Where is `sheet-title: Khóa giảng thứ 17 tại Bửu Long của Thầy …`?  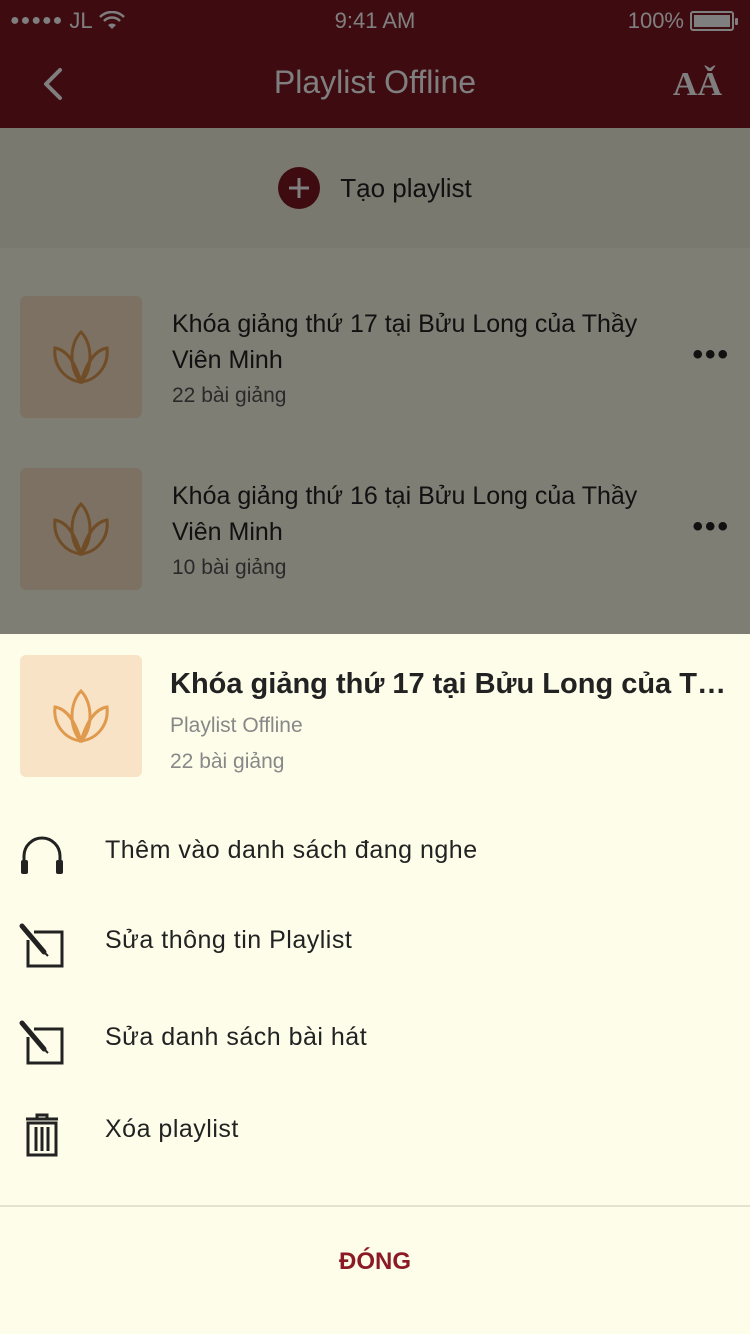
sheet-title: Khóa giảng thứ 17 tại Bửu Long của Thầy … is located at coordinates (455, 684).